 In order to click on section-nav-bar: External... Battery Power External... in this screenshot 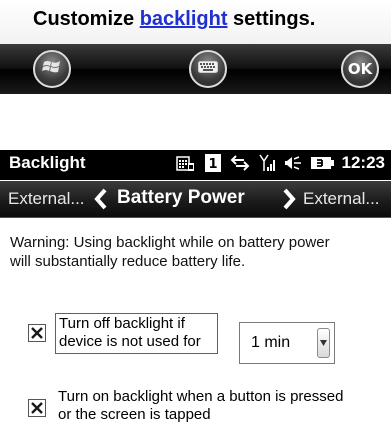, I will do `click(195, 199)`.